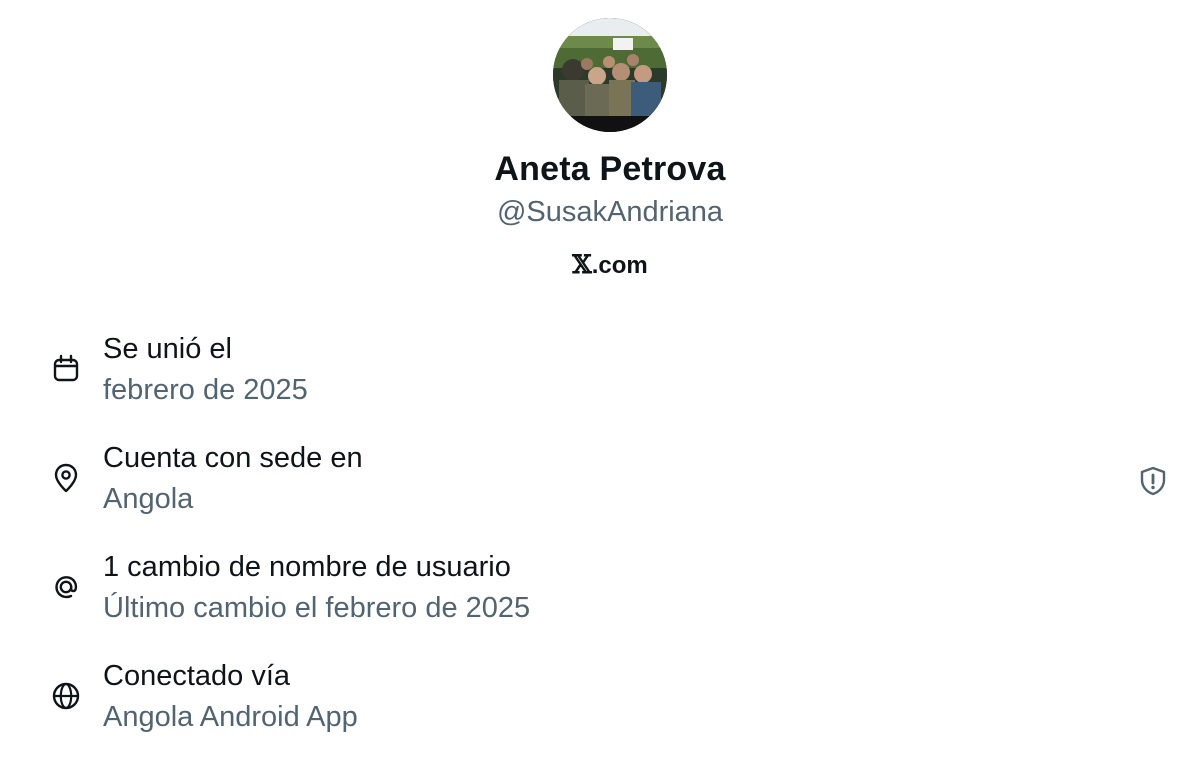  I want to click on calendar-icon, so click(66, 368).